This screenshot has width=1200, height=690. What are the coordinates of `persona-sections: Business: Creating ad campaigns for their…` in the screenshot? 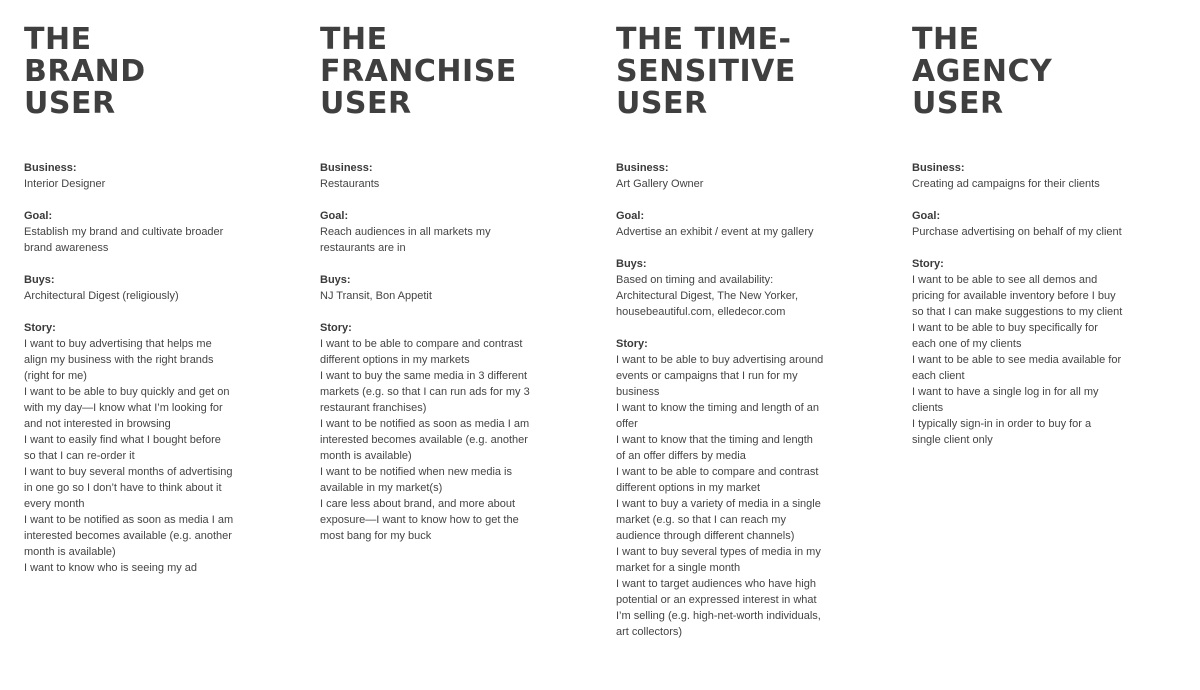 It's located at (1028, 304).